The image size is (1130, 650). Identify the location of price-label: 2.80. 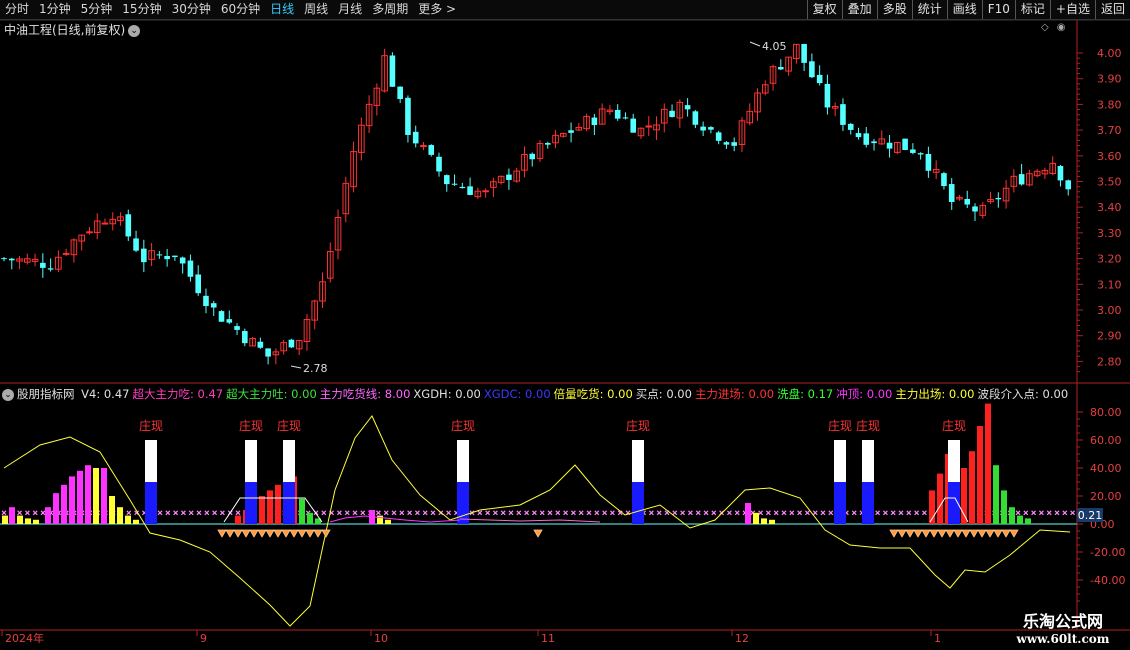
(1109, 361).